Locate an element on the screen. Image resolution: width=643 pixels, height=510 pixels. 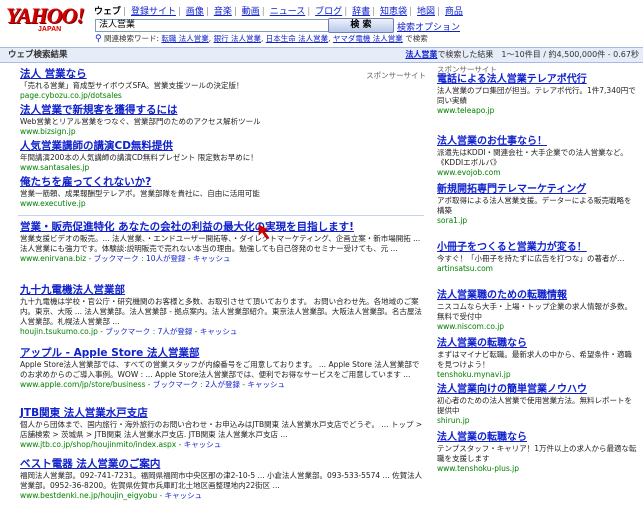
nav-music: 音楽 is located at coordinates (223, 12).